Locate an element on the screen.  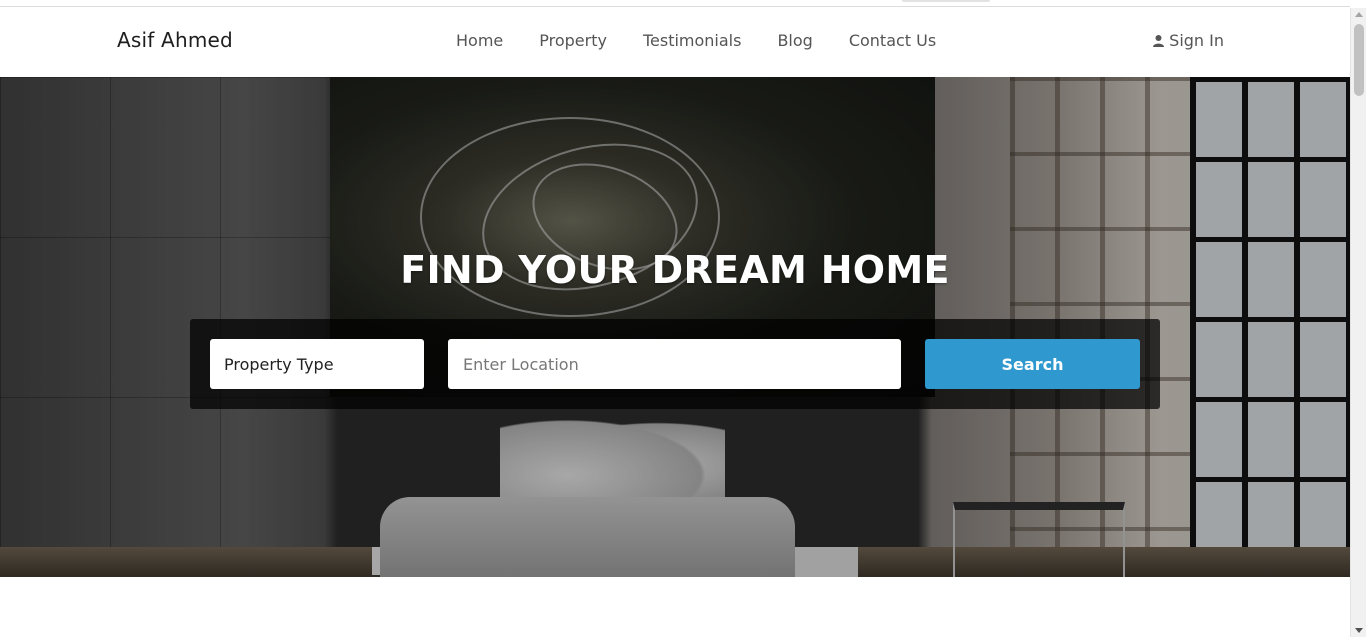
search-panel: Property Type Search is located at coordinates (675, 364).